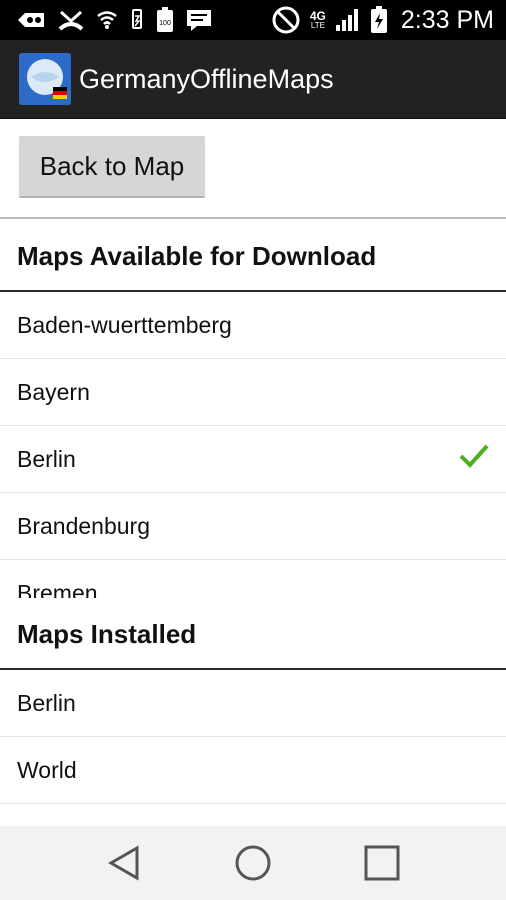  I want to click on missed-call-icon, so click(71, 20).